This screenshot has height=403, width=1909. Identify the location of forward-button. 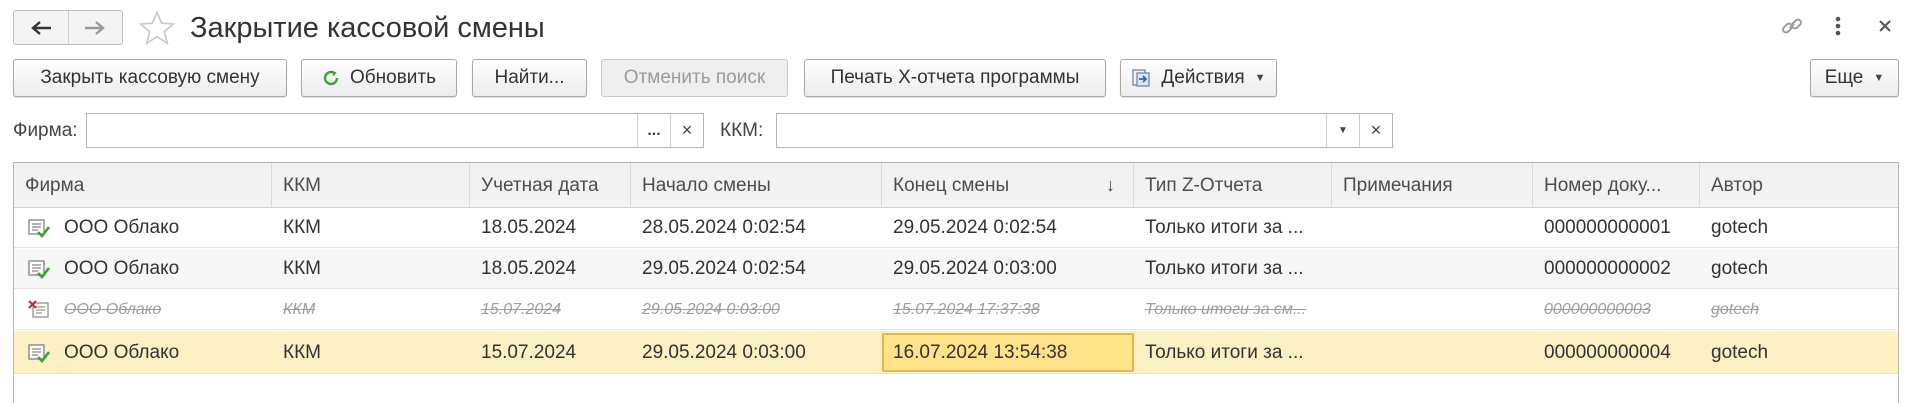
(95, 27).